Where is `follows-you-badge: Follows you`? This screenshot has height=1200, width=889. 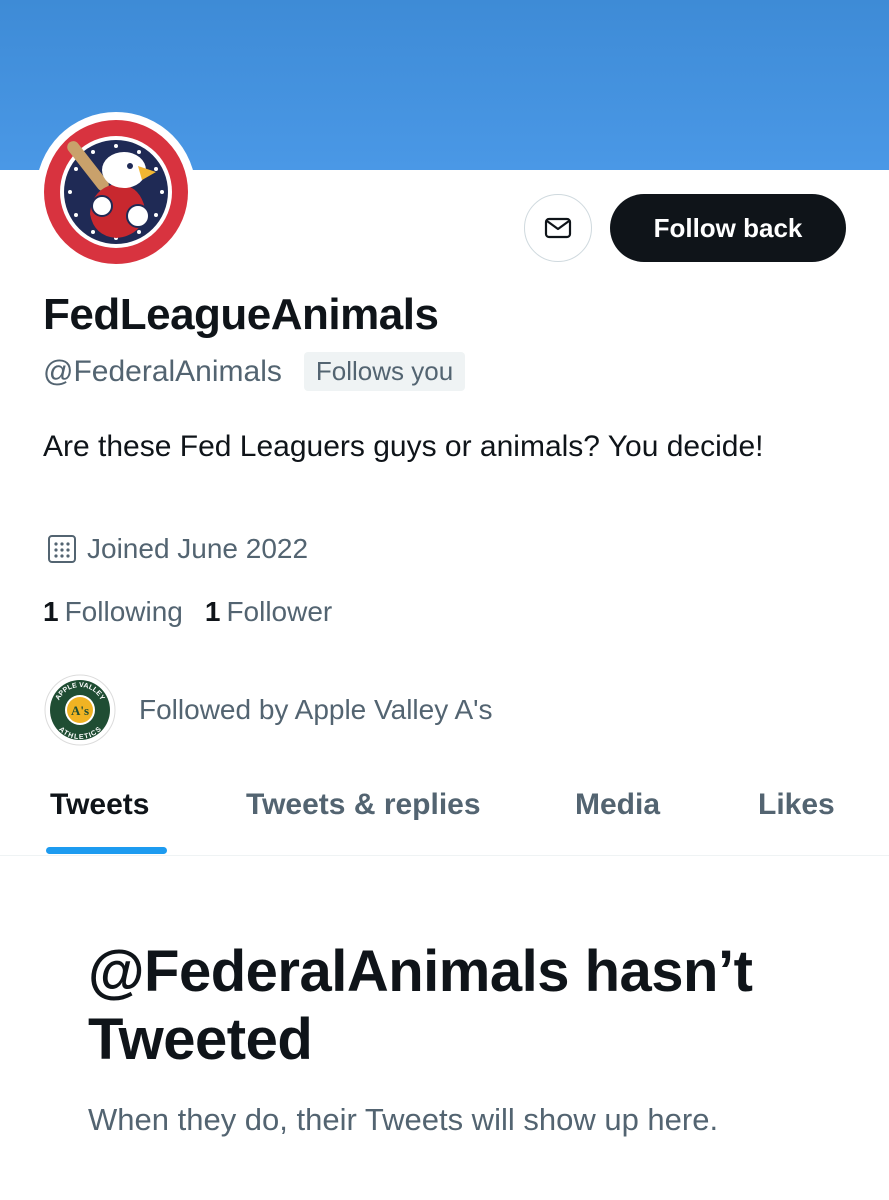
follows-you-badge: Follows you is located at coordinates (384, 371).